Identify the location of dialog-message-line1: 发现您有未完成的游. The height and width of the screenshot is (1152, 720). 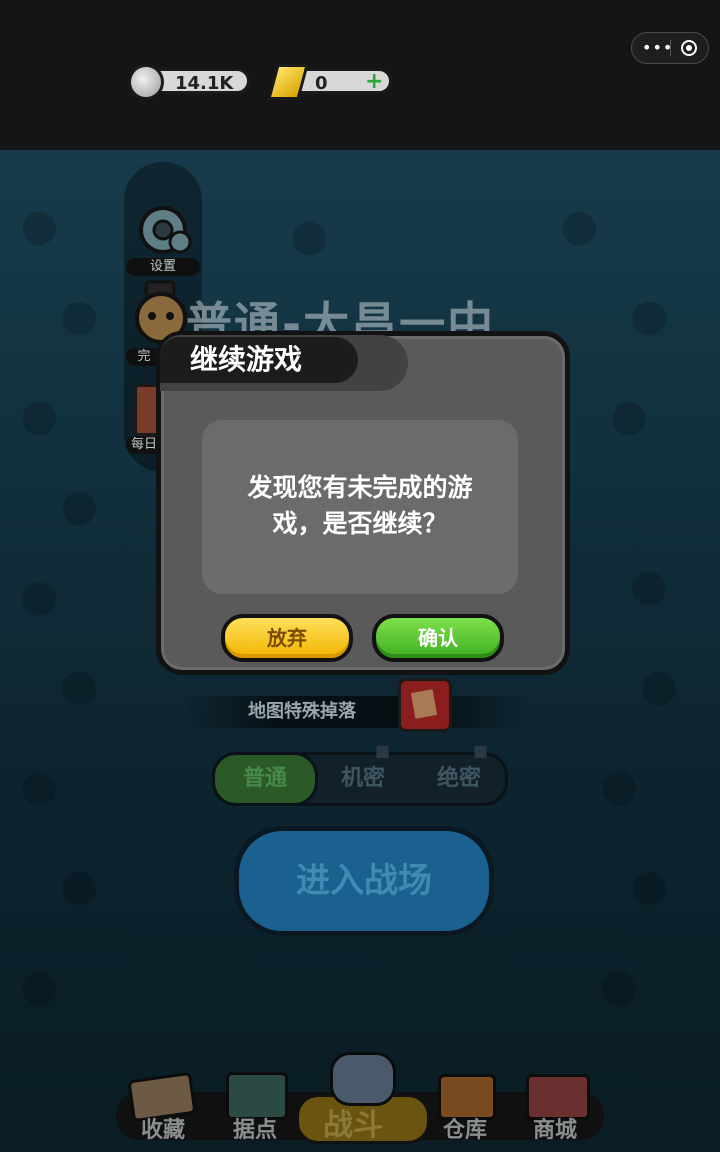
(360, 487).